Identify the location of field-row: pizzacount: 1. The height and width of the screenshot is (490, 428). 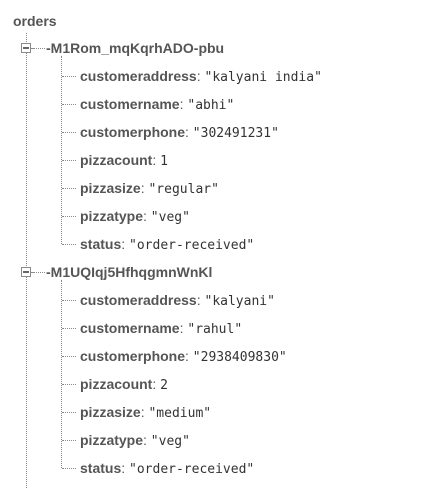
(124, 161).